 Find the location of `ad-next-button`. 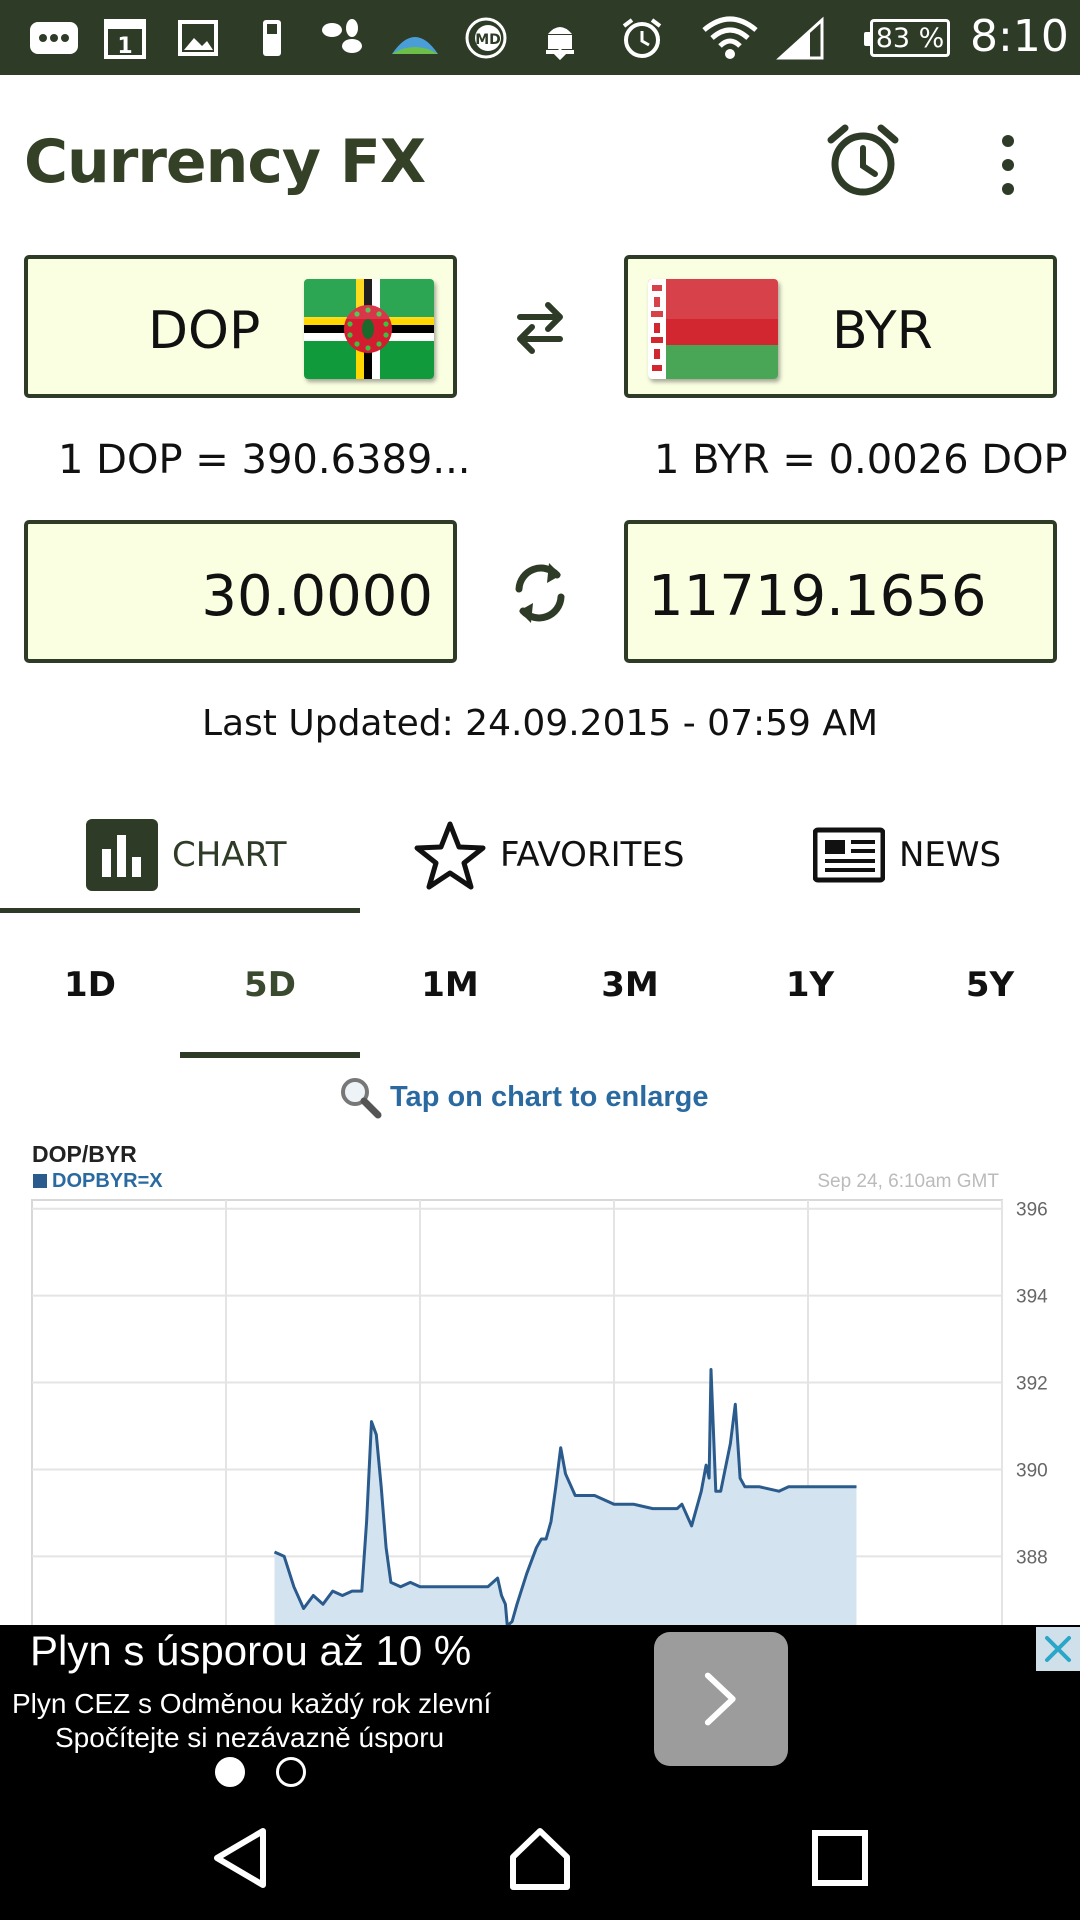

ad-next-button is located at coordinates (721, 1699).